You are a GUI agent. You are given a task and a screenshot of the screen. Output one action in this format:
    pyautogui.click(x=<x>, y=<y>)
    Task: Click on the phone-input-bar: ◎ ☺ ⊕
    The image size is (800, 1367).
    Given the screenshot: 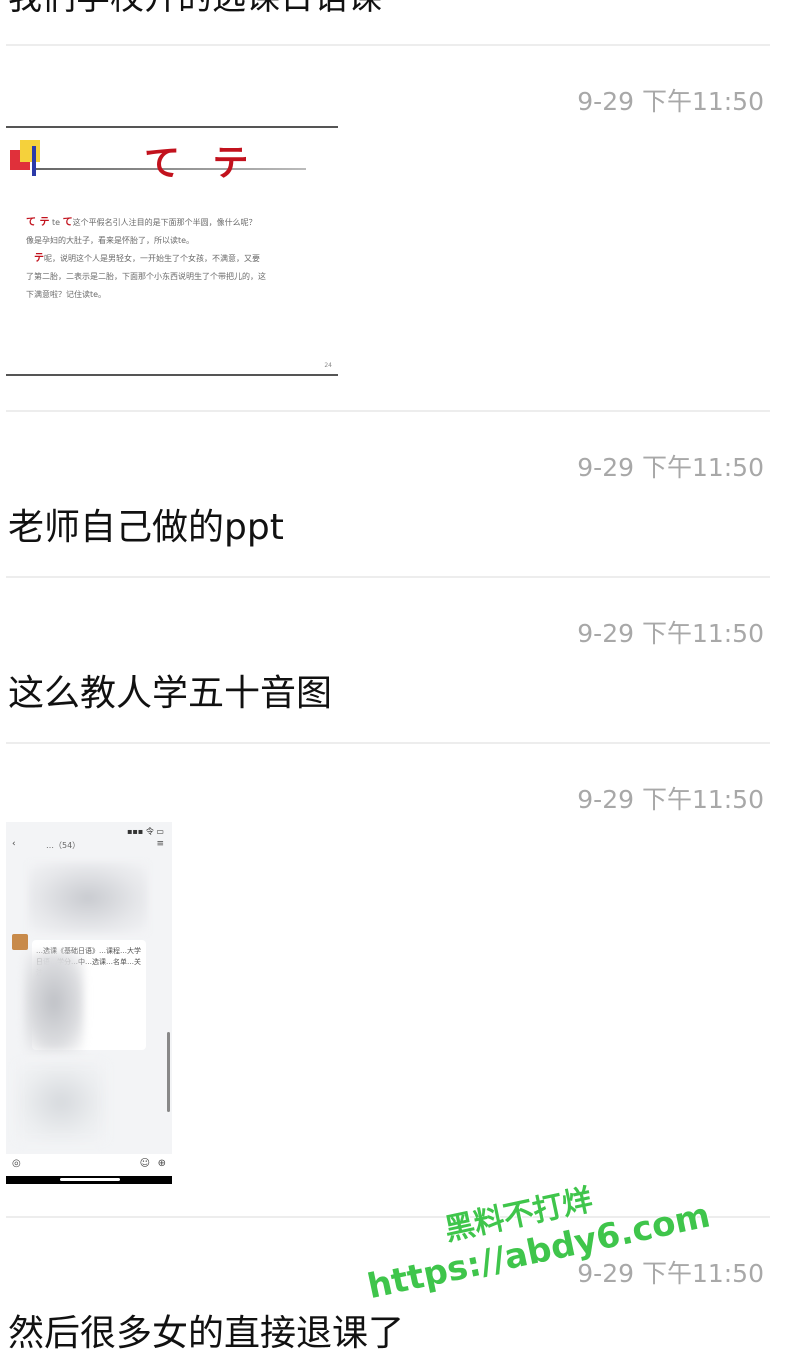 What is the action you would take?
    pyautogui.click(x=89, y=1165)
    